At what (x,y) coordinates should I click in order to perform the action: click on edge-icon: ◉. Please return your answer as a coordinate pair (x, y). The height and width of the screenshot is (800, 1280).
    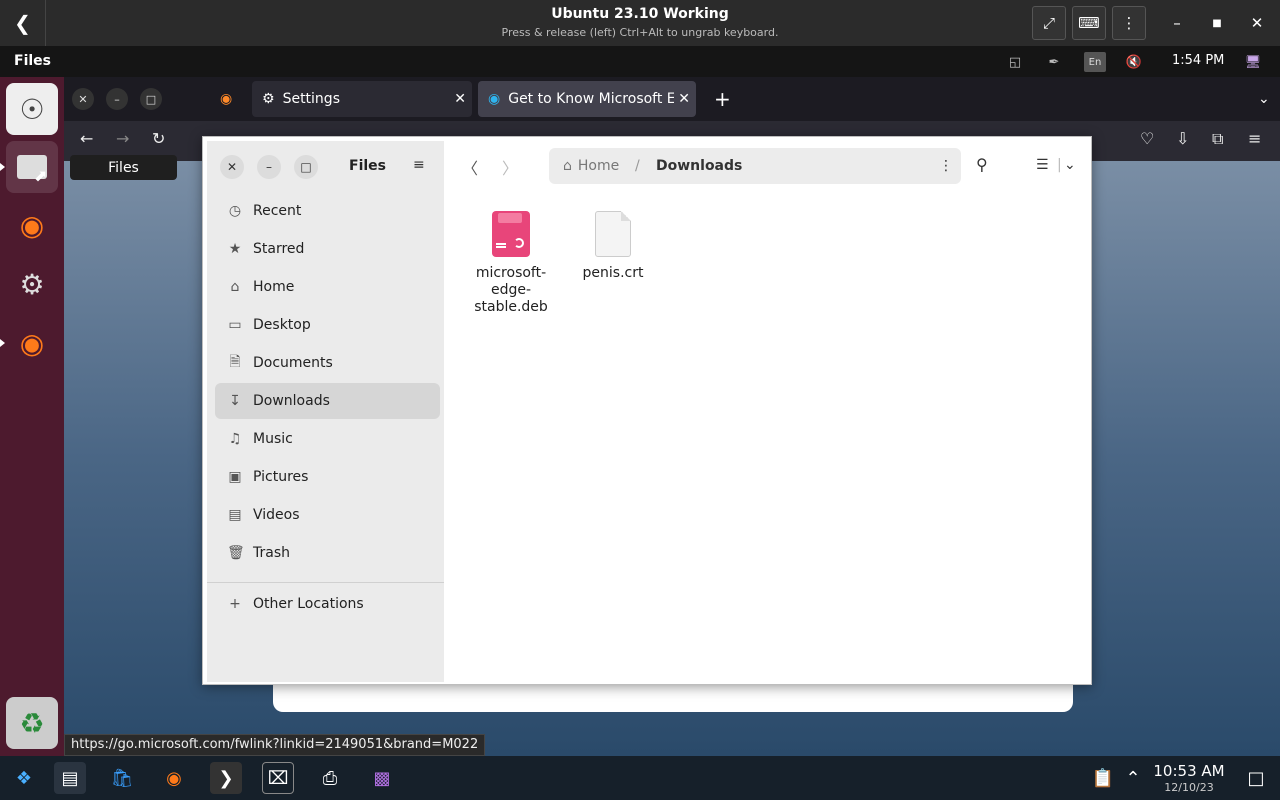
    Looking at the image, I should click on (494, 99).